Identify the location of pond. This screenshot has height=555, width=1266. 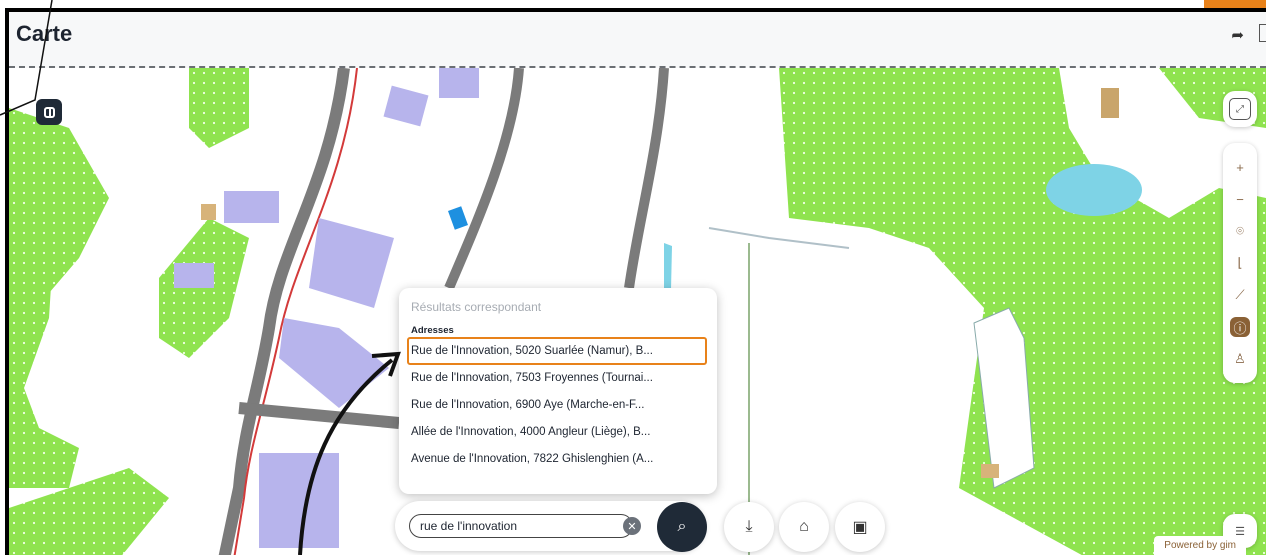
(1094, 190).